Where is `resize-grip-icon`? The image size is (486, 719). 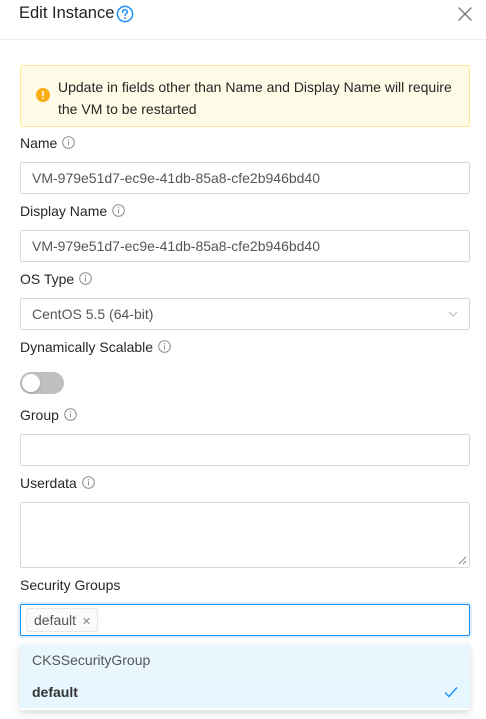 resize-grip-icon is located at coordinates (462, 560).